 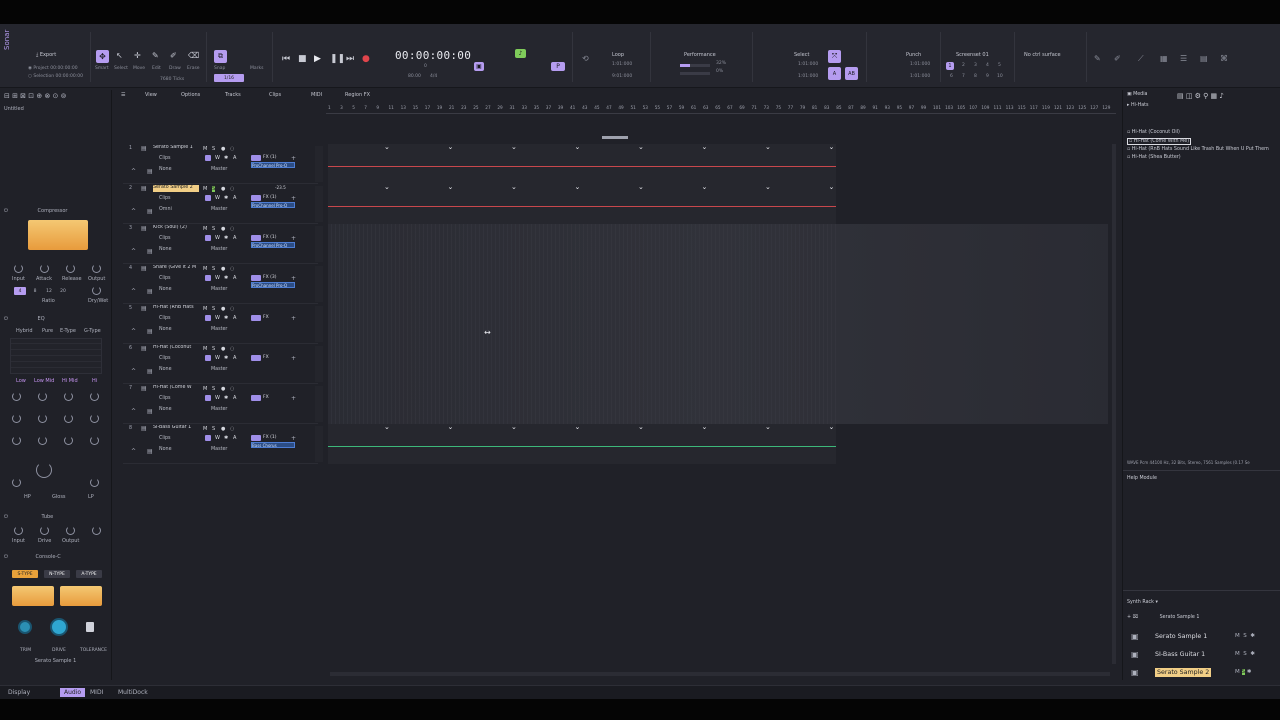 What do you see at coordinates (7, 557) in the screenshot?
I see `power-icon: ⏻` at bounding box center [7, 557].